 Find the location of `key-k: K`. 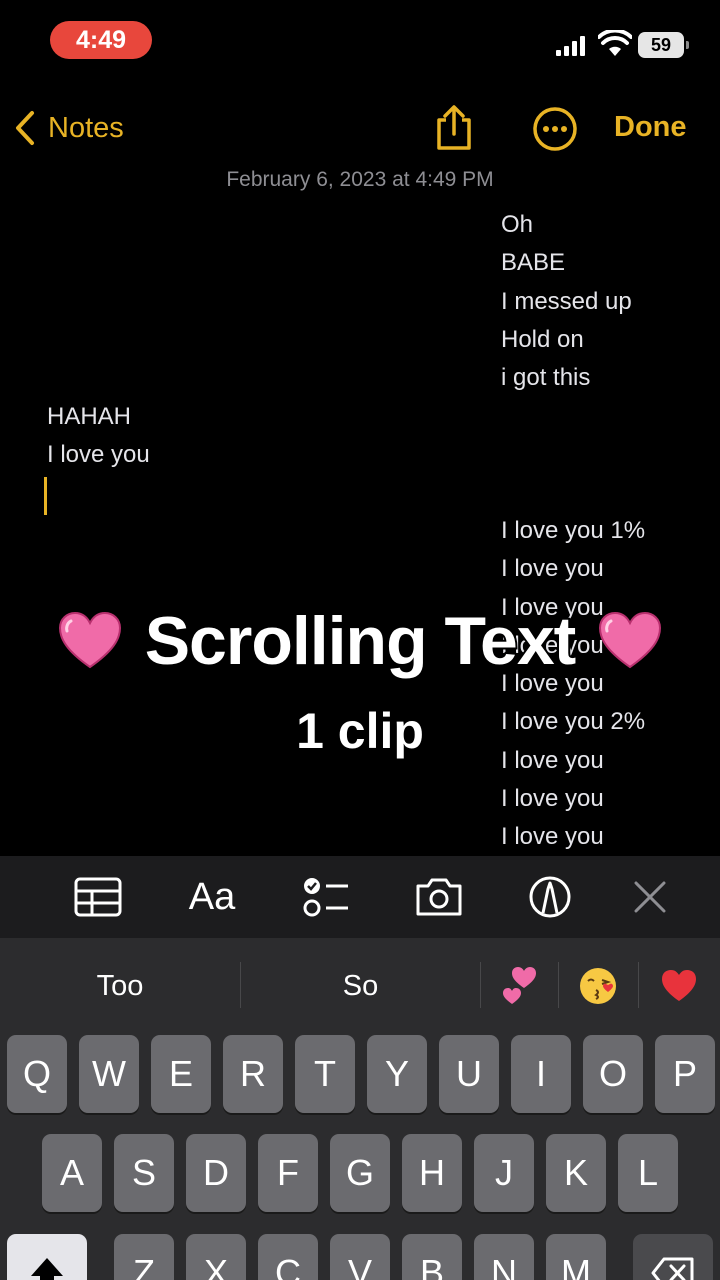

key-k: K is located at coordinates (576, 1173).